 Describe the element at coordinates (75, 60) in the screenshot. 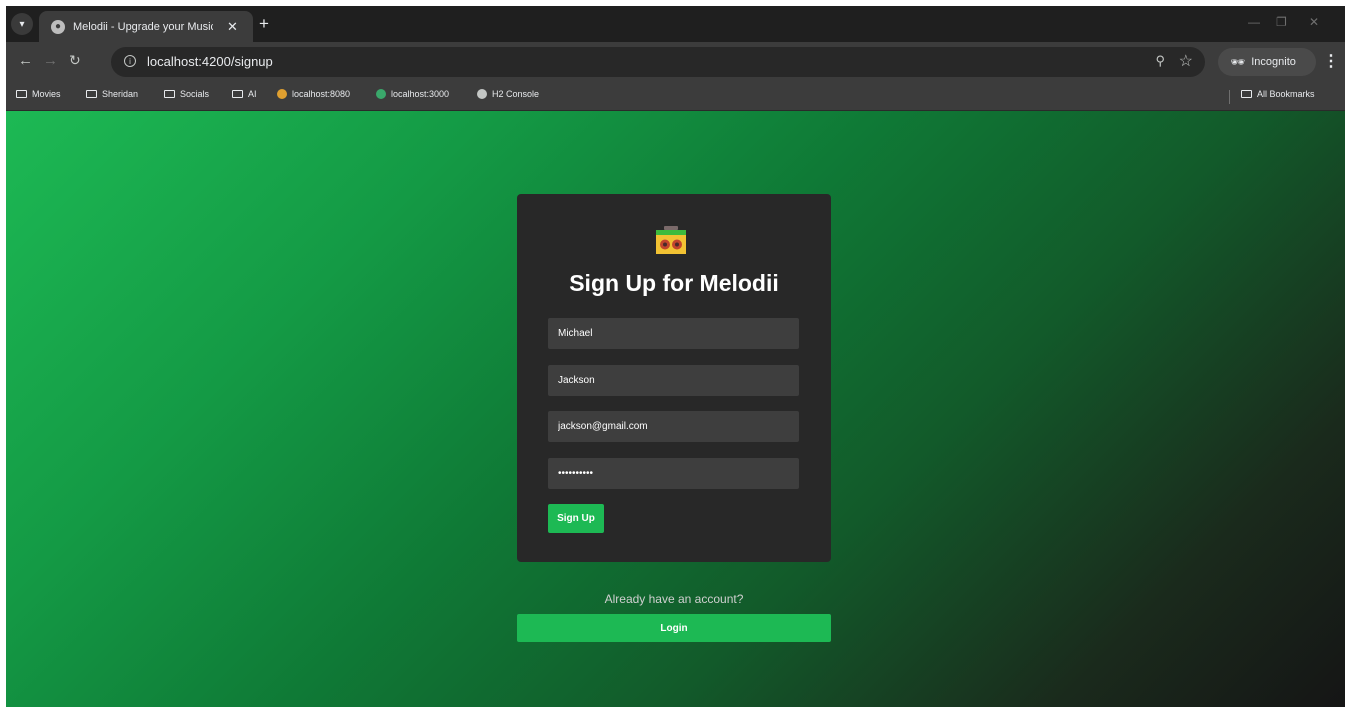

I see `reload-icon: ↻` at that location.